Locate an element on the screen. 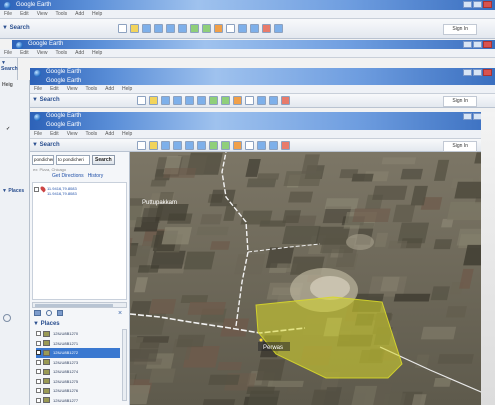 The width and height of the screenshot is (495, 405). search-icon is located at coordinates (7, 318).